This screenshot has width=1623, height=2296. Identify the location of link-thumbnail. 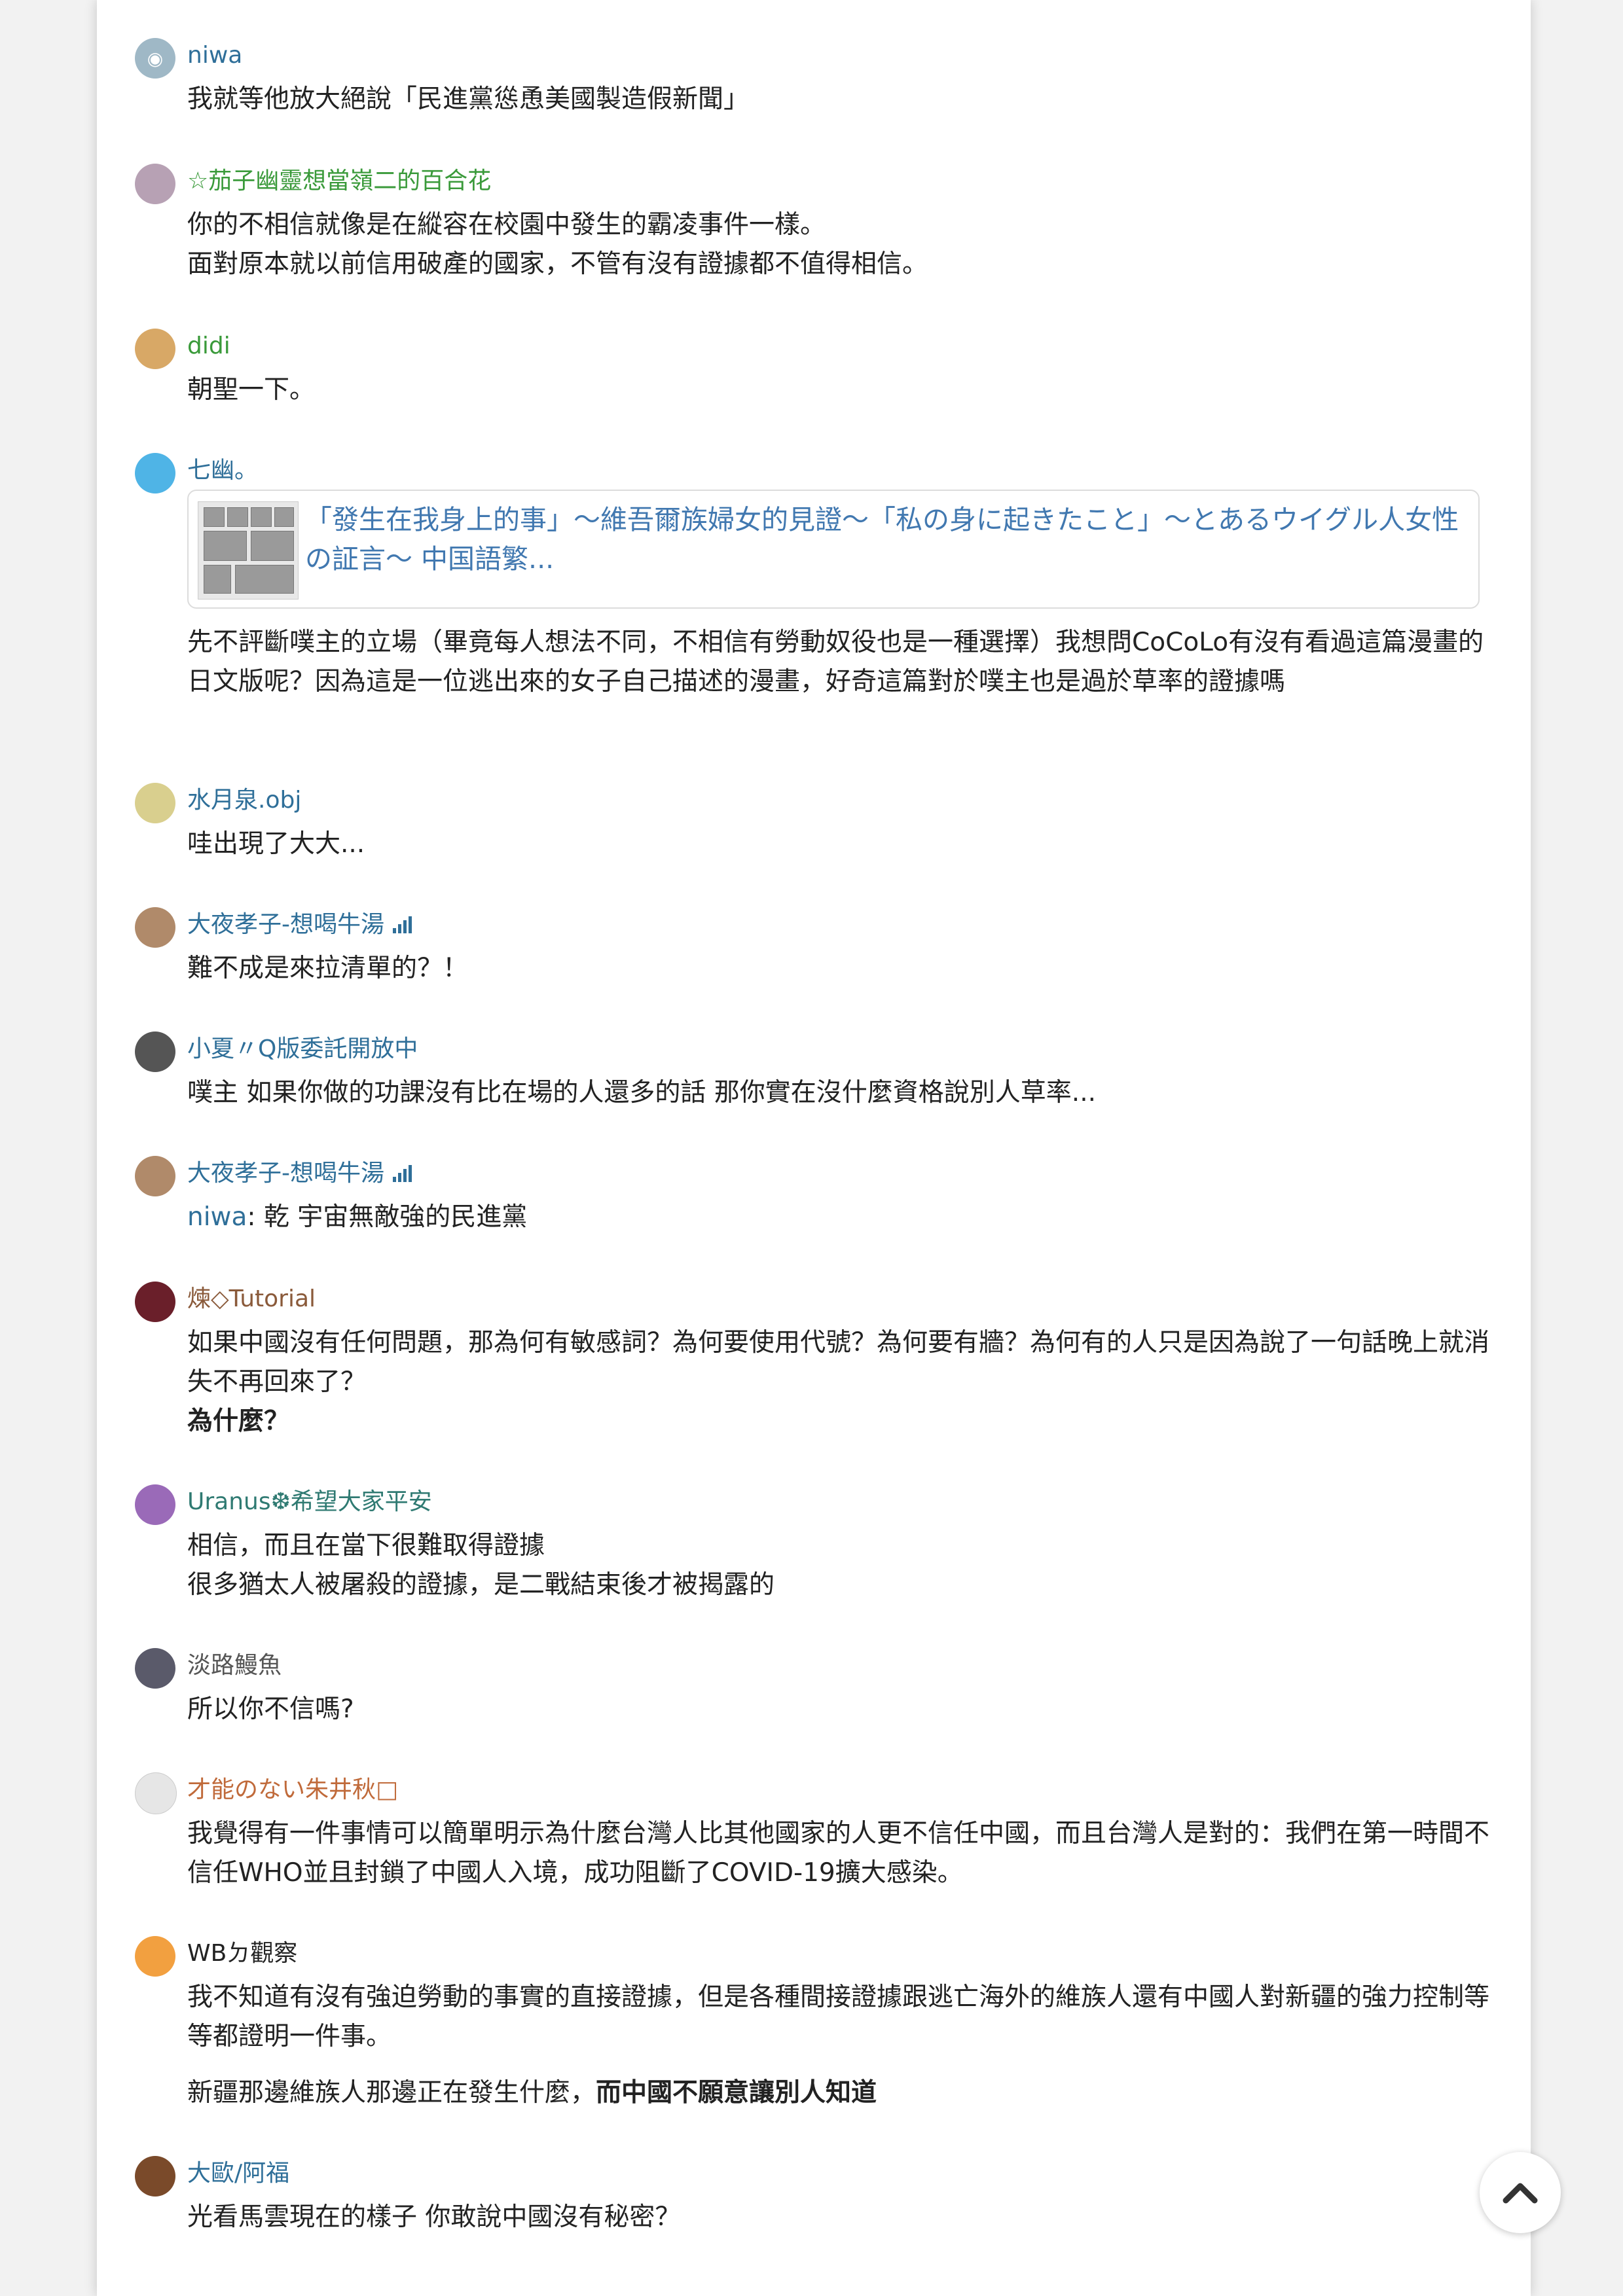
(248, 550).